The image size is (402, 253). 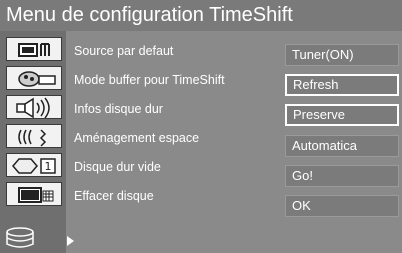 What do you see at coordinates (342, 85) in the screenshot?
I see `option-buffer-mode: Refresh` at bounding box center [342, 85].